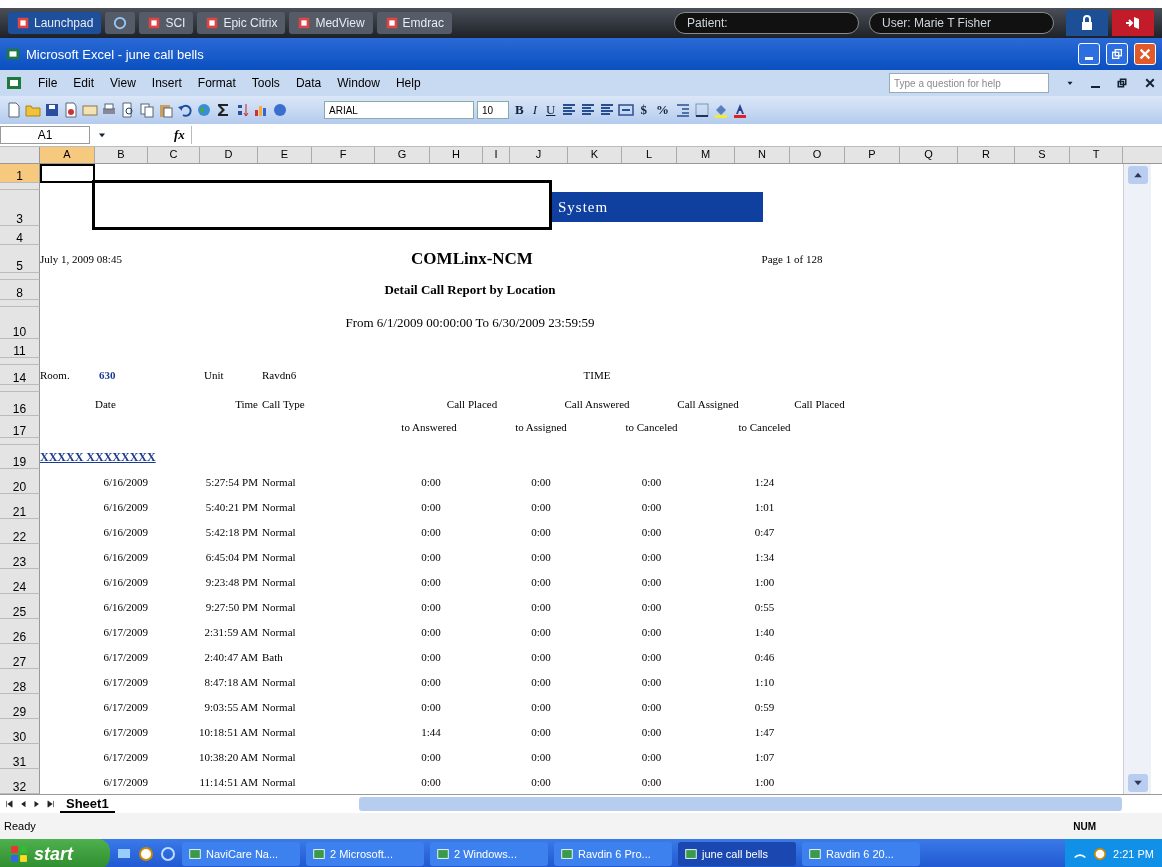 This screenshot has width=1162, height=867. I want to click on row-header: 22, so click(20, 531).